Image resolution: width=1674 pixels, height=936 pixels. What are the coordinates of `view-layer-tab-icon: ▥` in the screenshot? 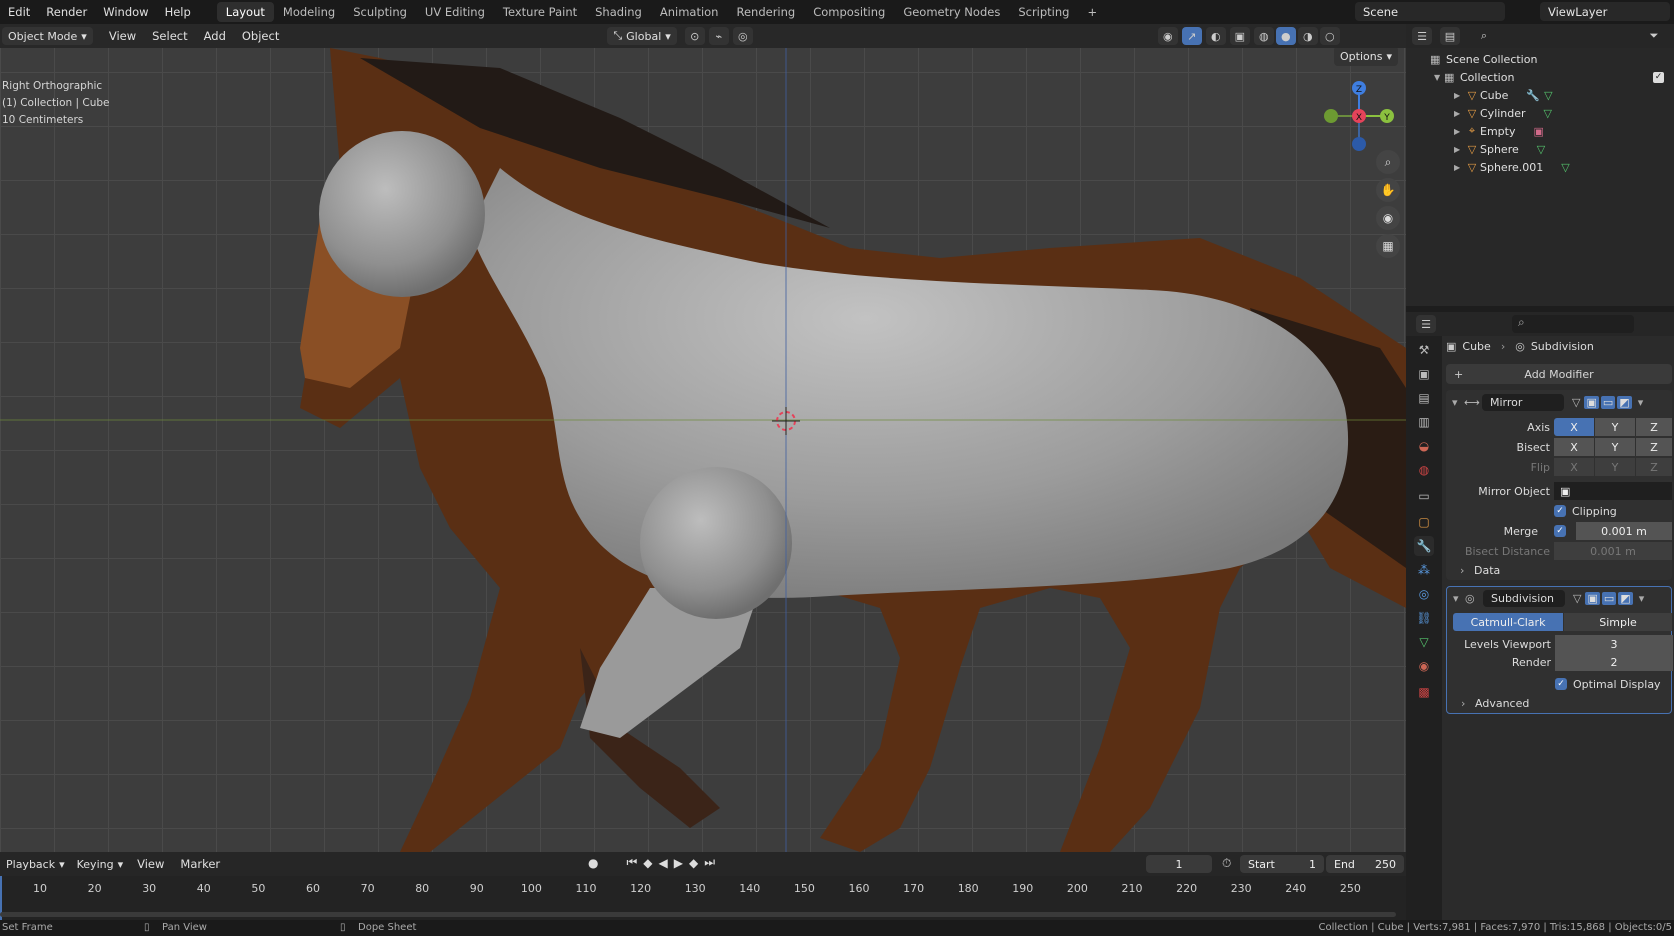 It's located at (1424, 422).